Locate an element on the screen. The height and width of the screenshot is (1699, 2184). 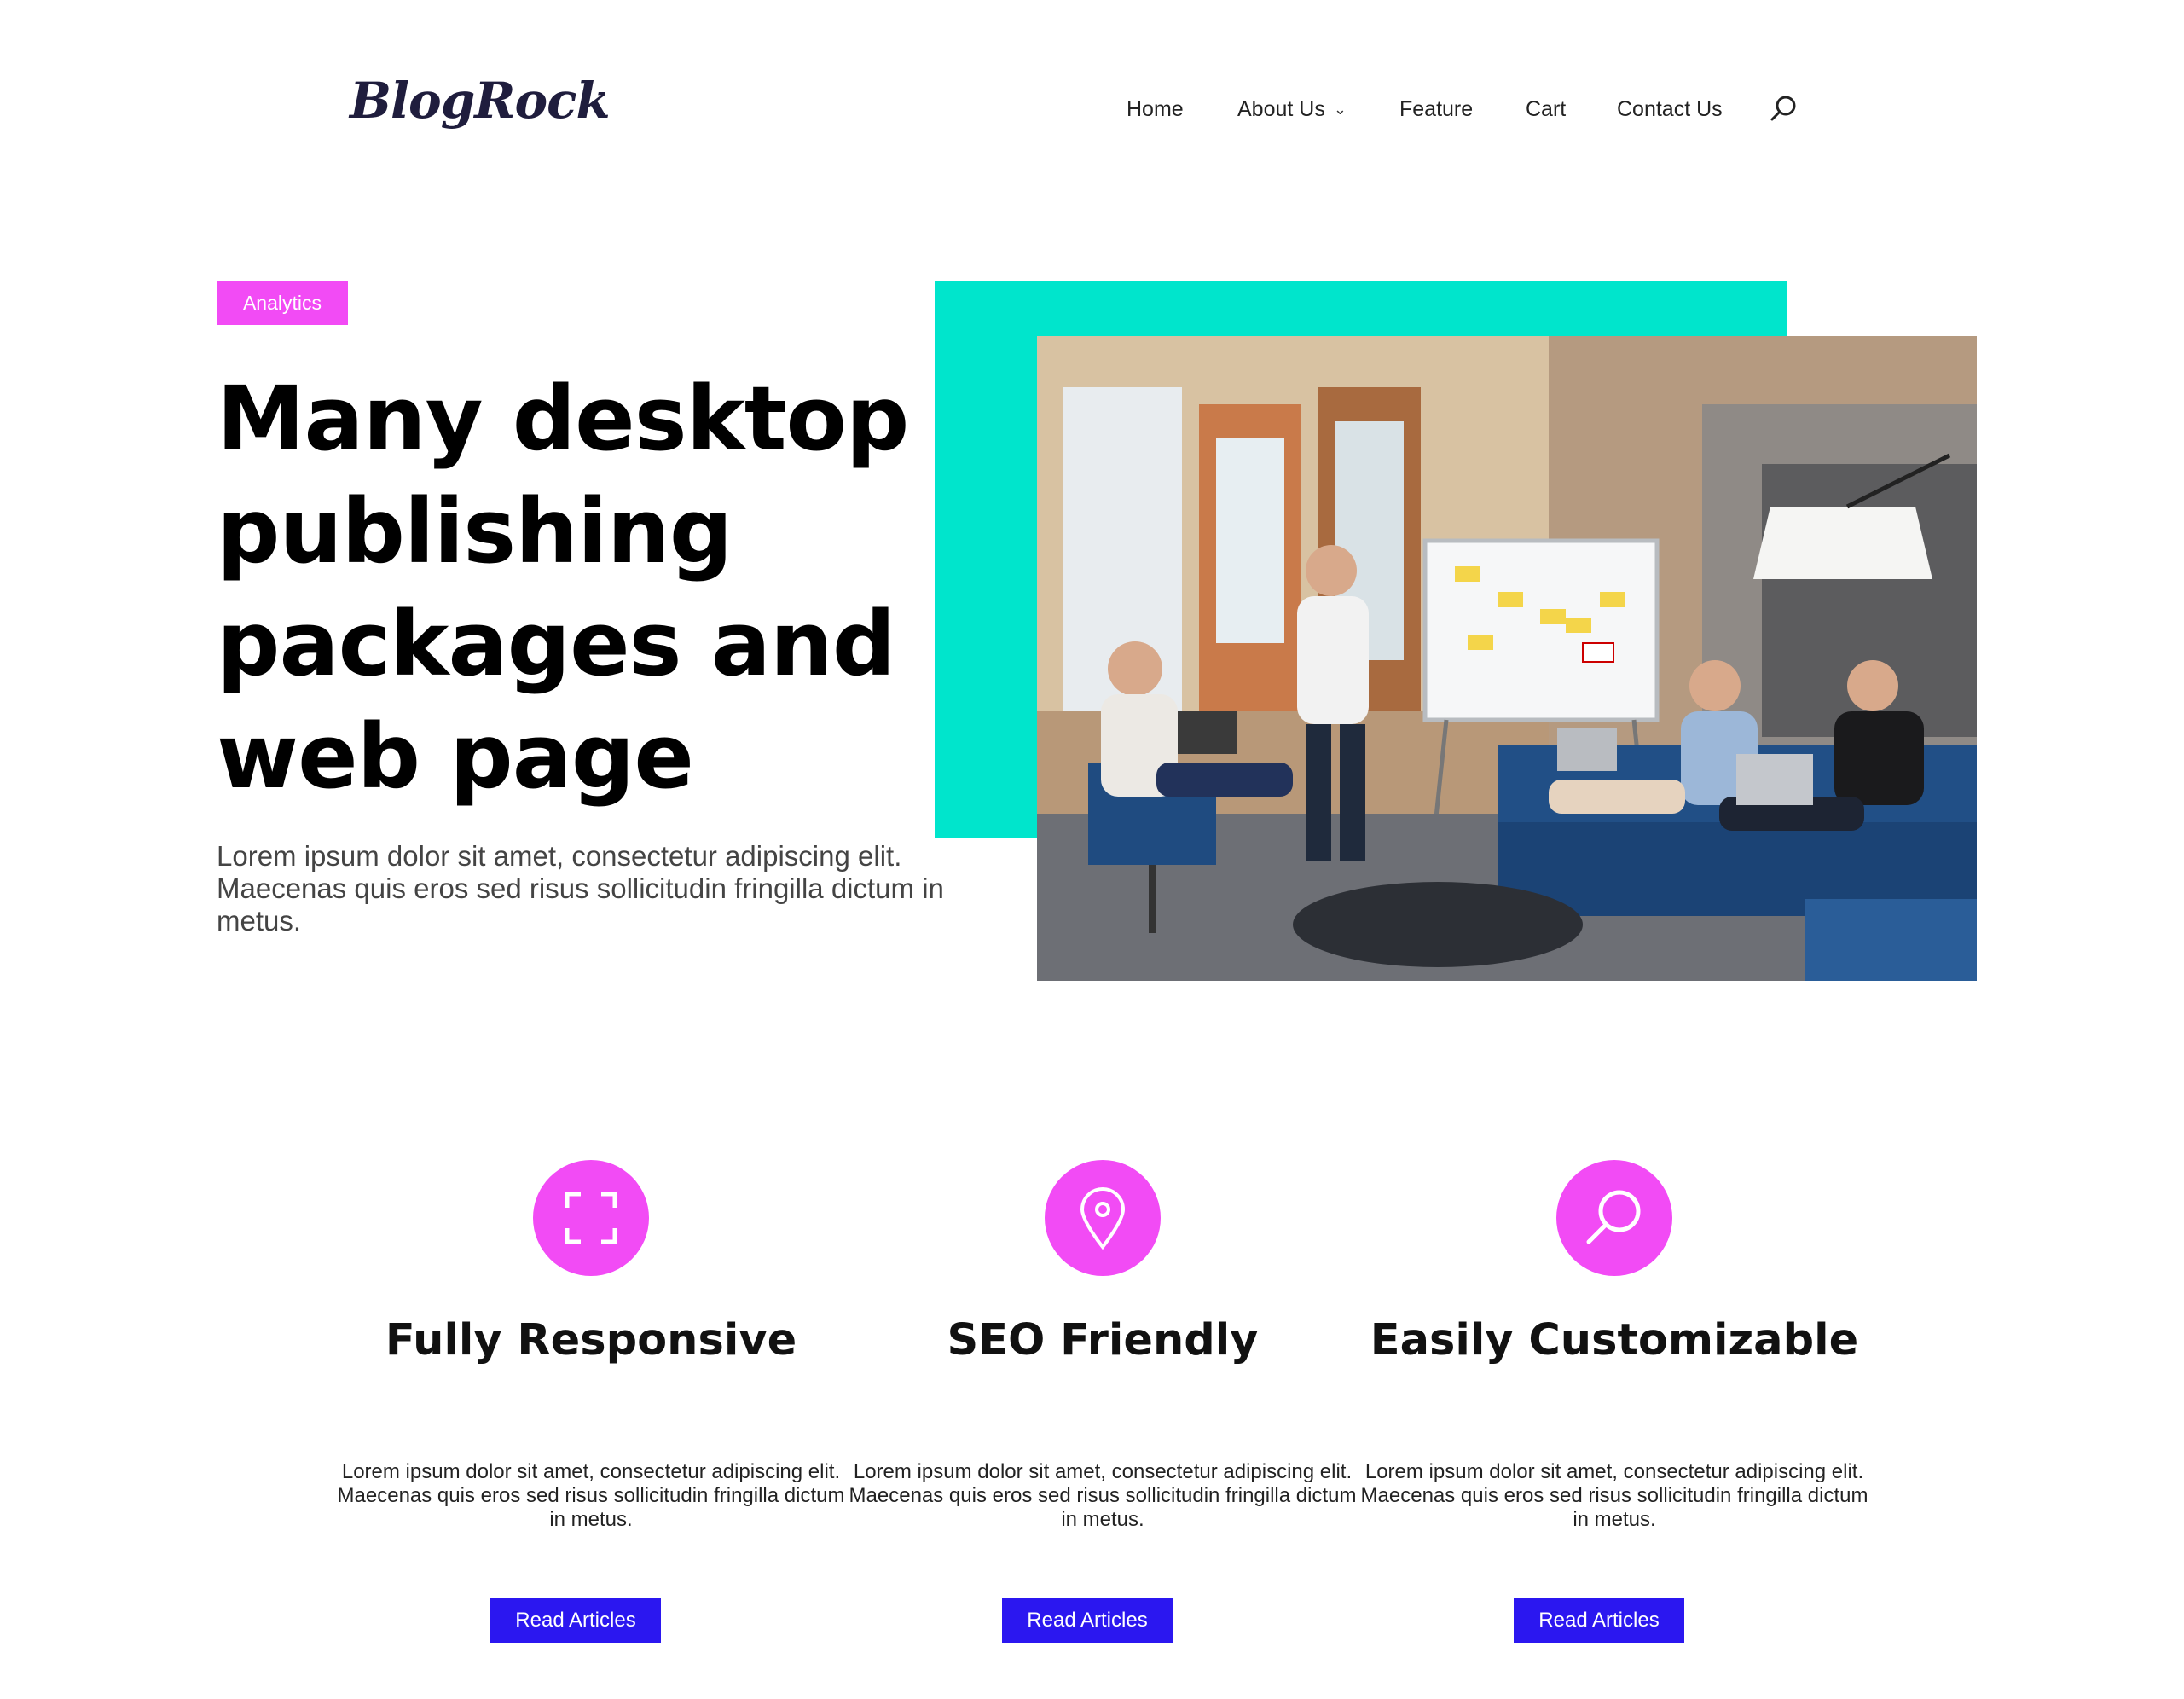
site-logo: BlogRock is located at coordinates (480, 101).